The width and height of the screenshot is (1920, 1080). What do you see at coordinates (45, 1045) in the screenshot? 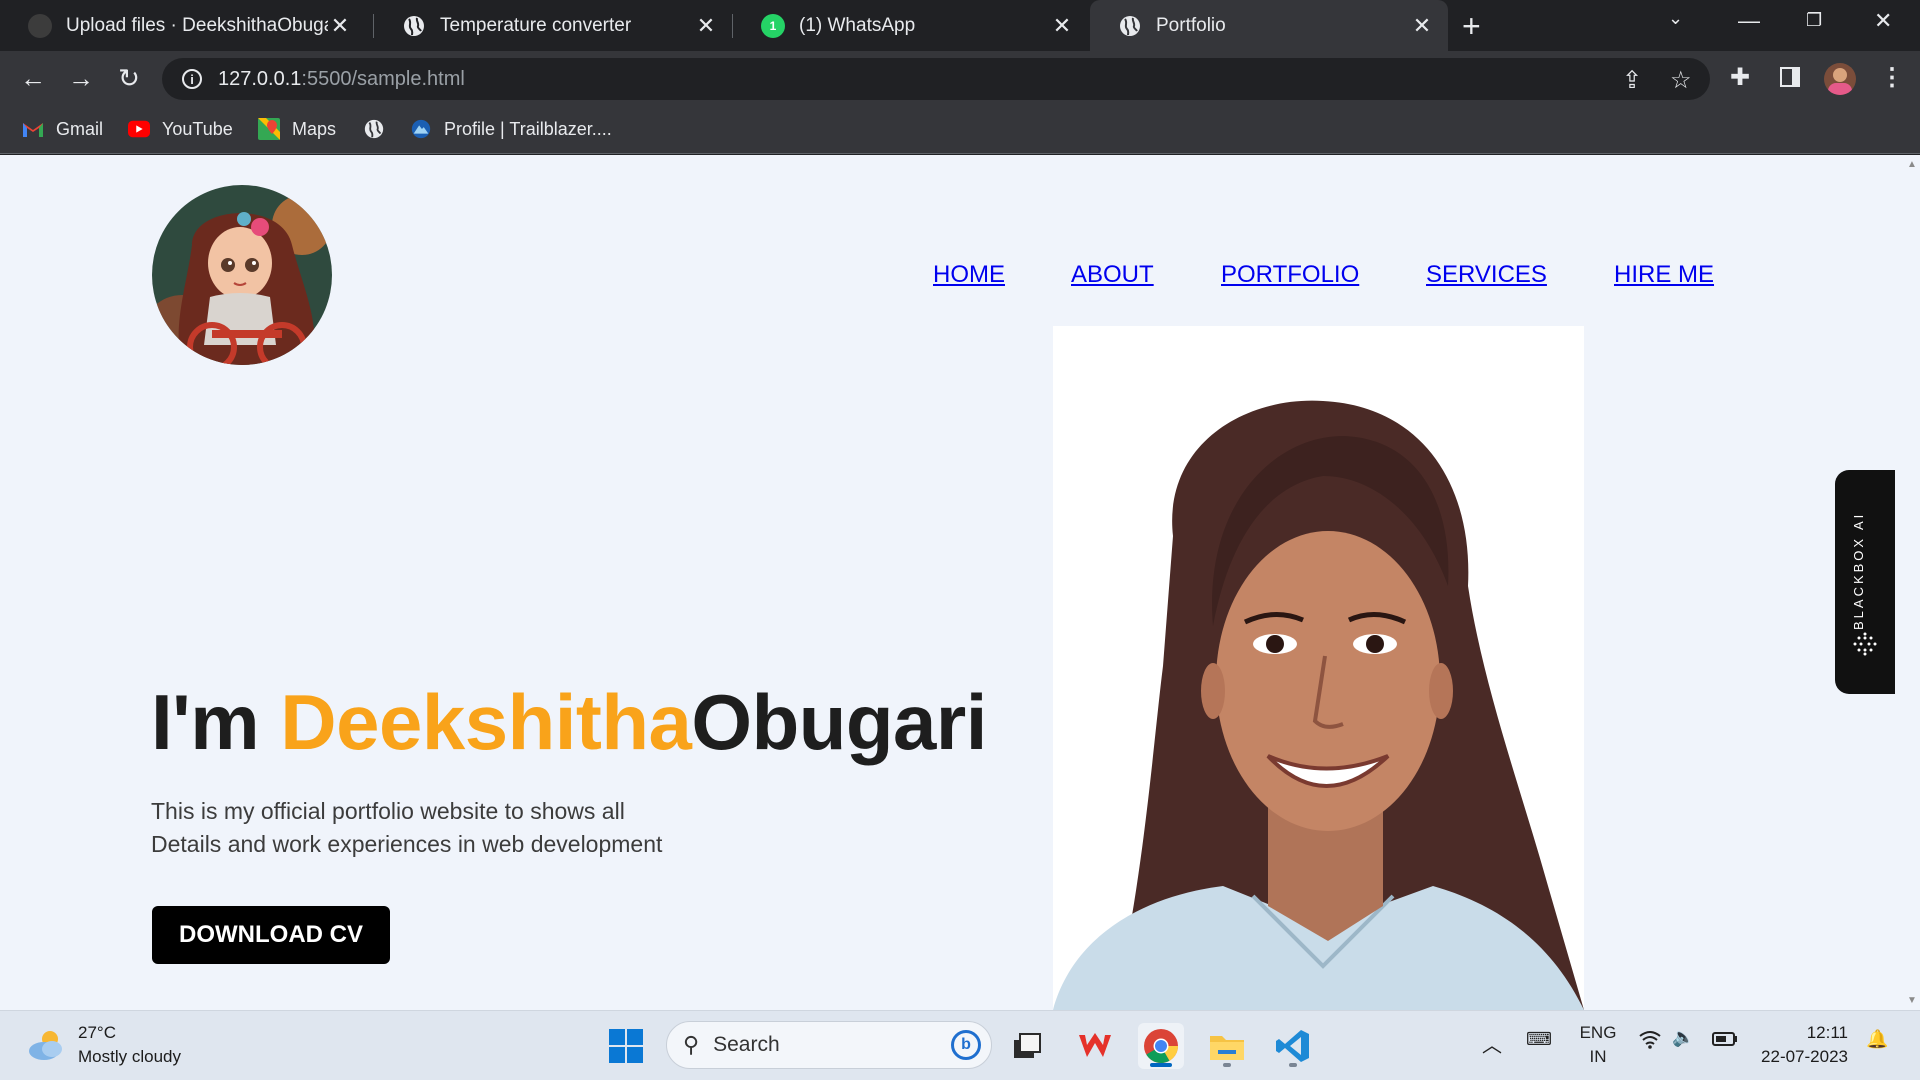
I see `cloudy-weather-icon` at bounding box center [45, 1045].